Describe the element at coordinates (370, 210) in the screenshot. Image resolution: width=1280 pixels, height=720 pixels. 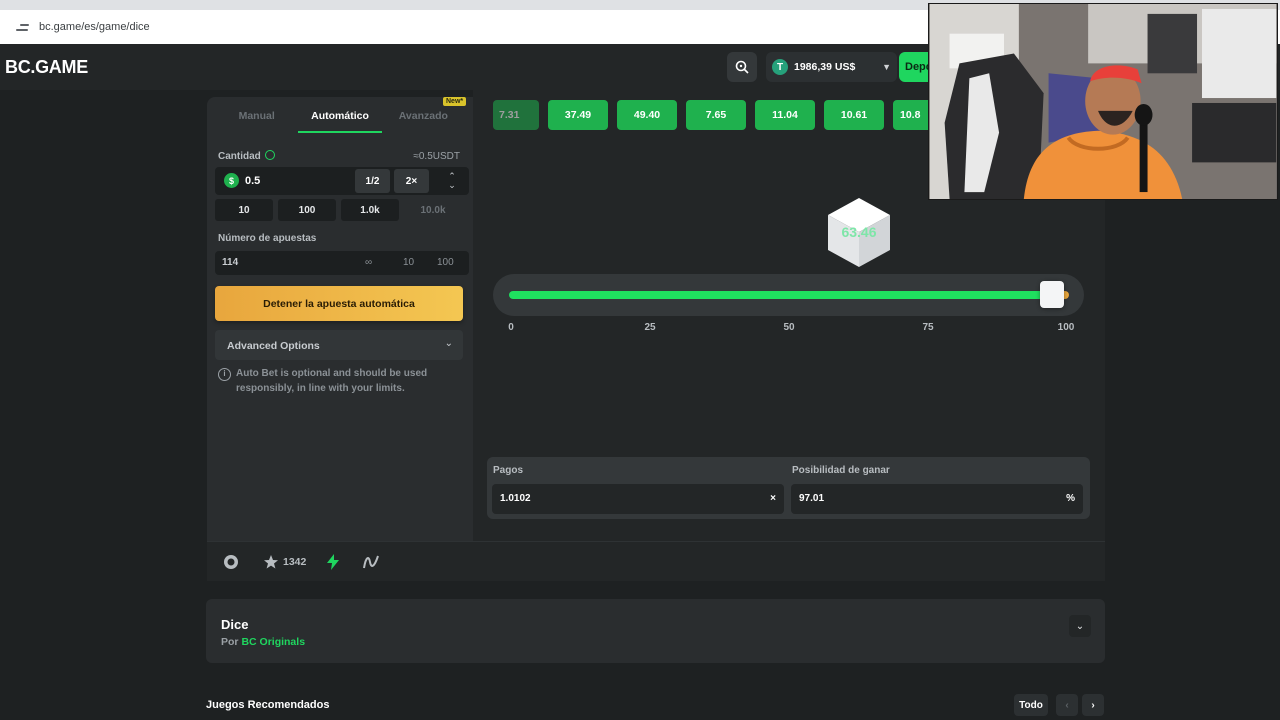
I see `quick-amount-1k: 1.0k` at that location.